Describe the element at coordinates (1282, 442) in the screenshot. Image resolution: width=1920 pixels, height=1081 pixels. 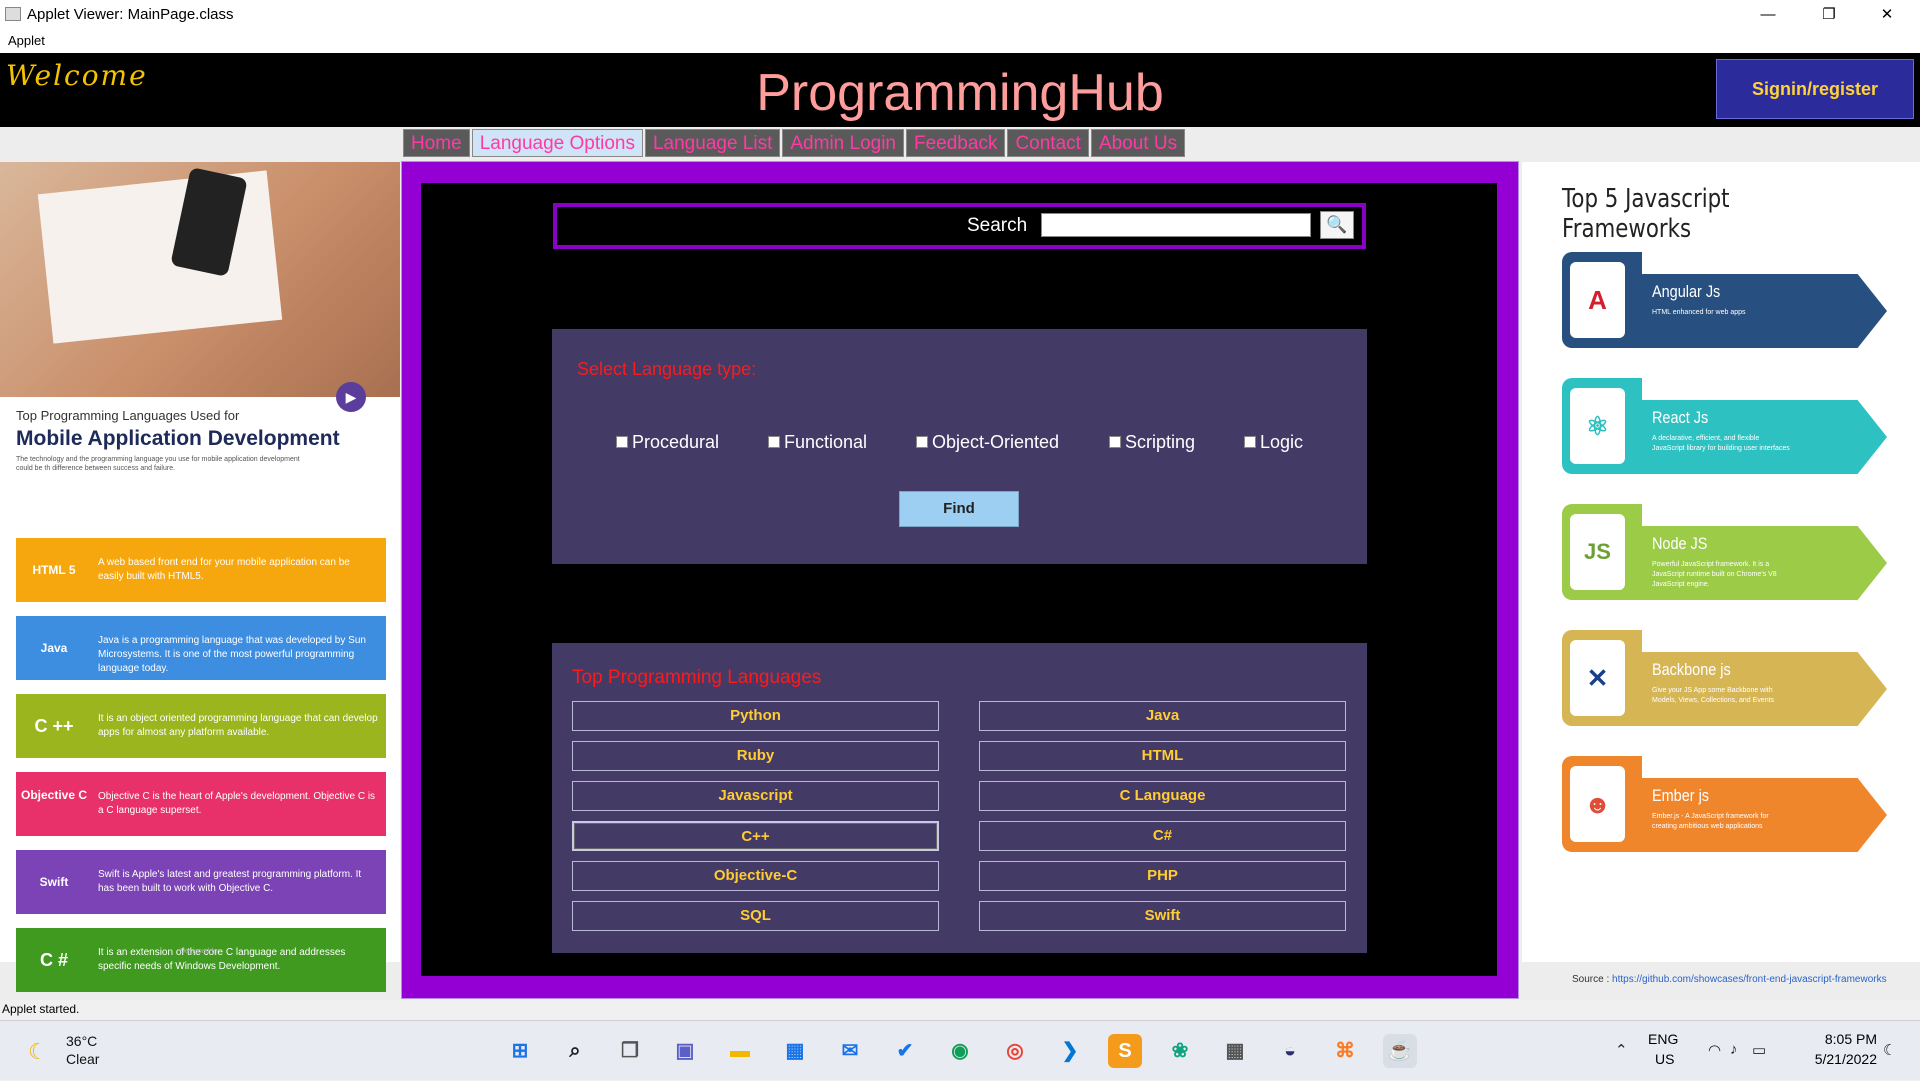
I see `checkbox-label: Logic` at that location.